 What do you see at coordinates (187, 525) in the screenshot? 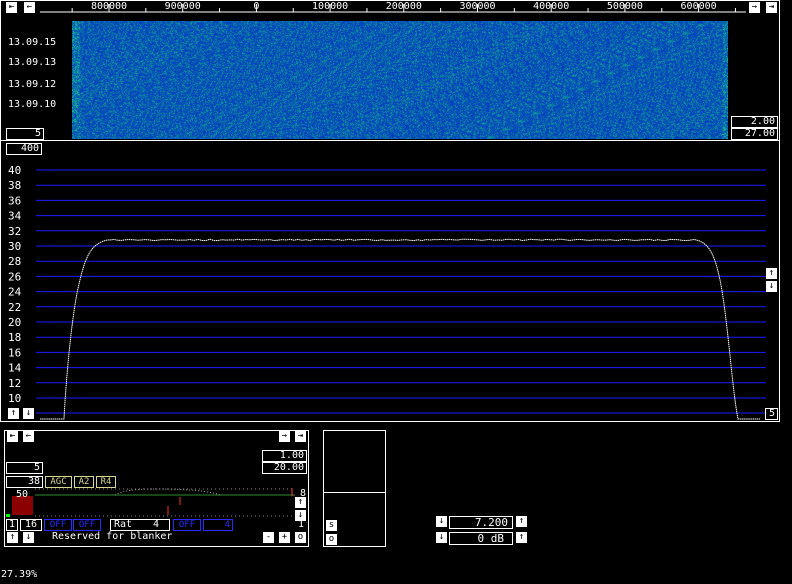
I see `off-button-3: OFF` at bounding box center [187, 525].